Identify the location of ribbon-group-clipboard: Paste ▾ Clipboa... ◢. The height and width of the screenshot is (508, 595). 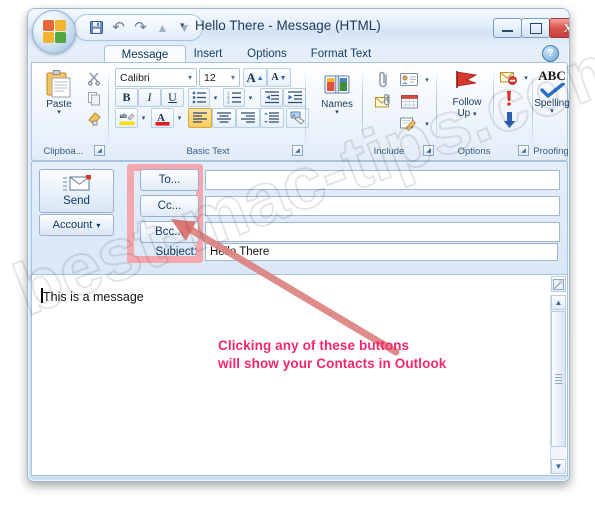
(71, 110).